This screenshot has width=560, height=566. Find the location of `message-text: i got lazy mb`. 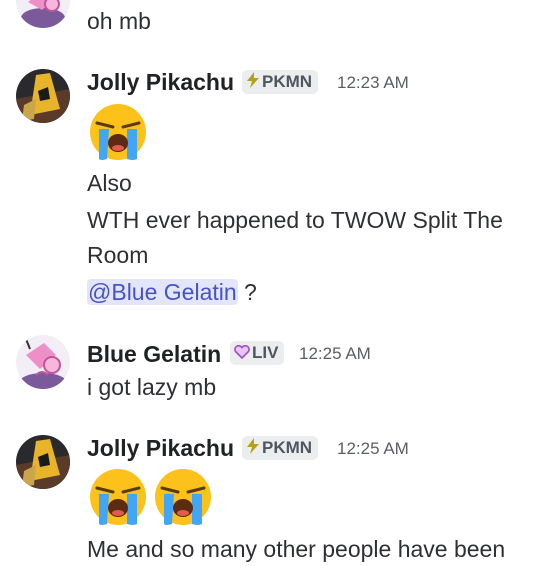

message-text: i got lazy mb is located at coordinates (152, 387).